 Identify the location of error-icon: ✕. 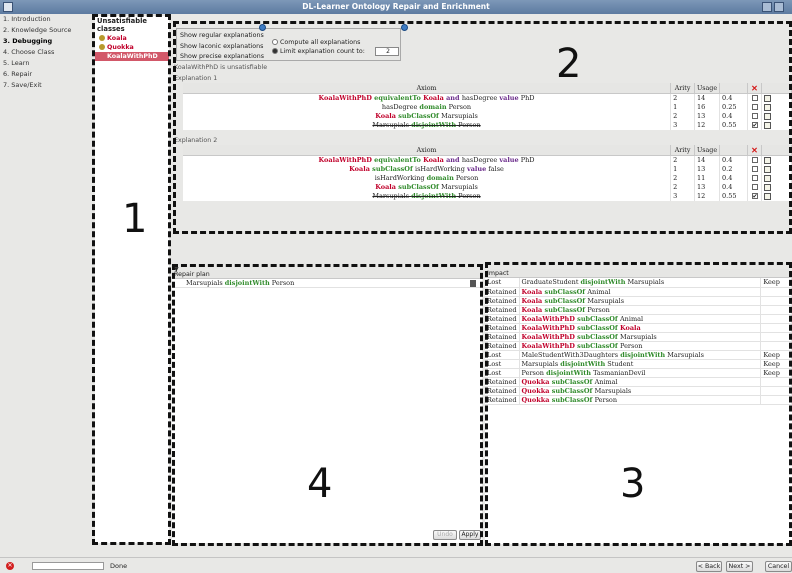
(10, 566).